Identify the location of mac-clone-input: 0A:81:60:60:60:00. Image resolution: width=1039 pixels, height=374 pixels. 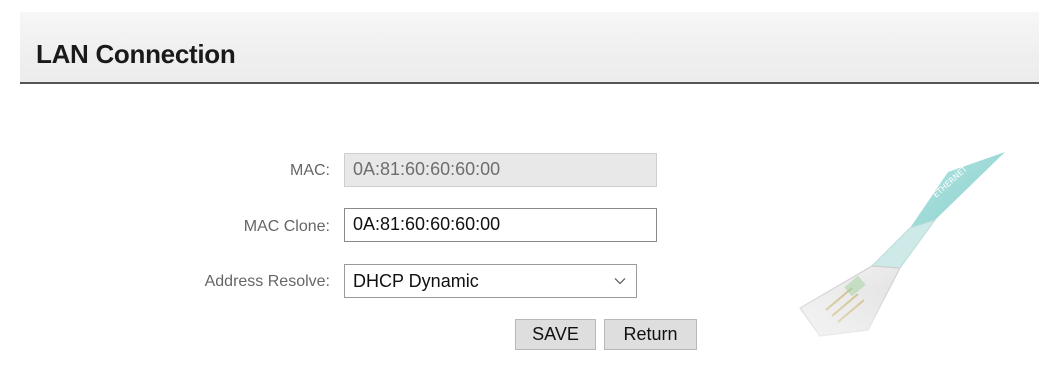
(500, 225).